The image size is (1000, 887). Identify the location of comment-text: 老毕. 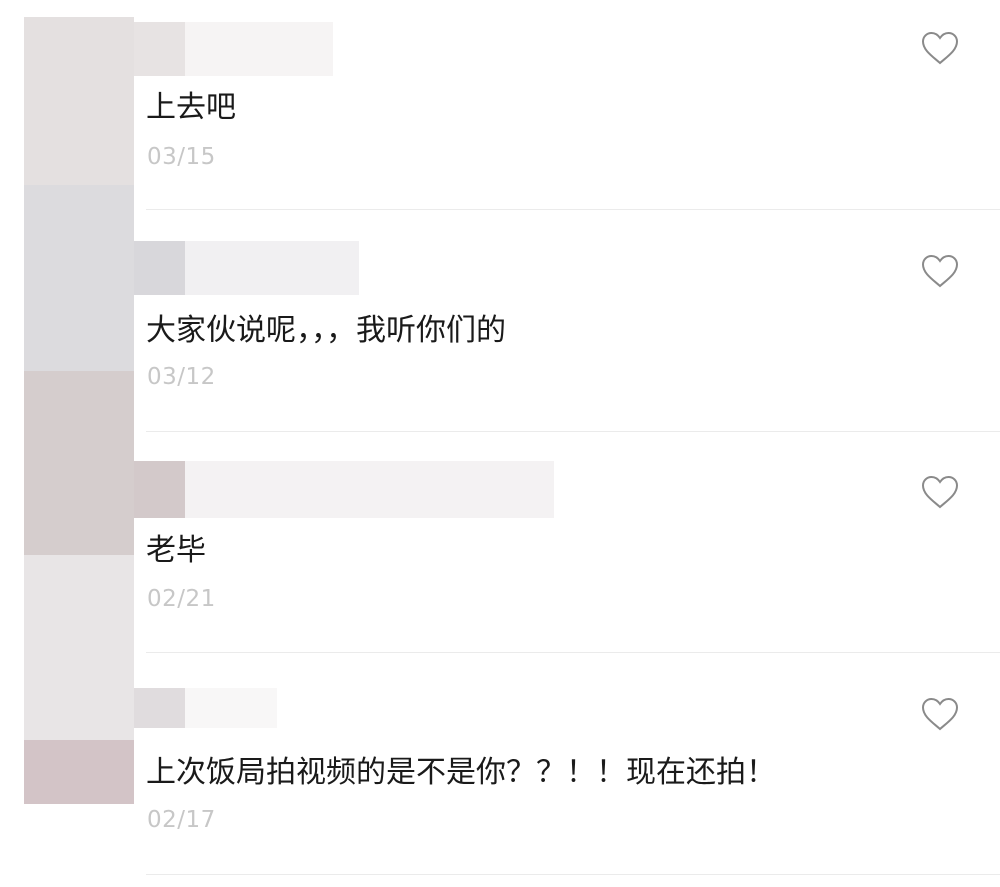
(176, 550).